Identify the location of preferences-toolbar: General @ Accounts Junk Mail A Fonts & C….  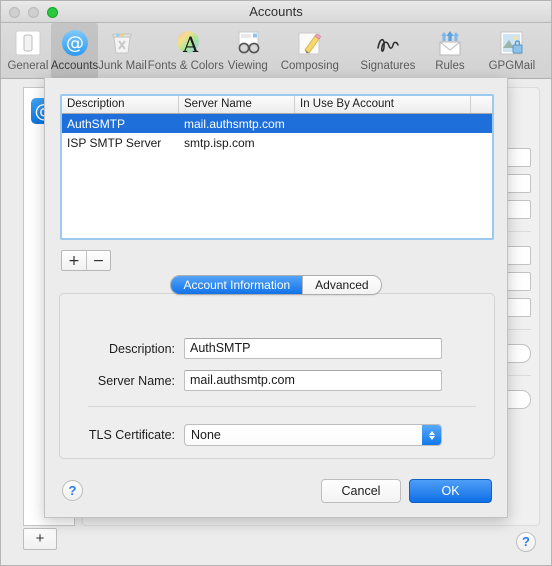
(276, 51).